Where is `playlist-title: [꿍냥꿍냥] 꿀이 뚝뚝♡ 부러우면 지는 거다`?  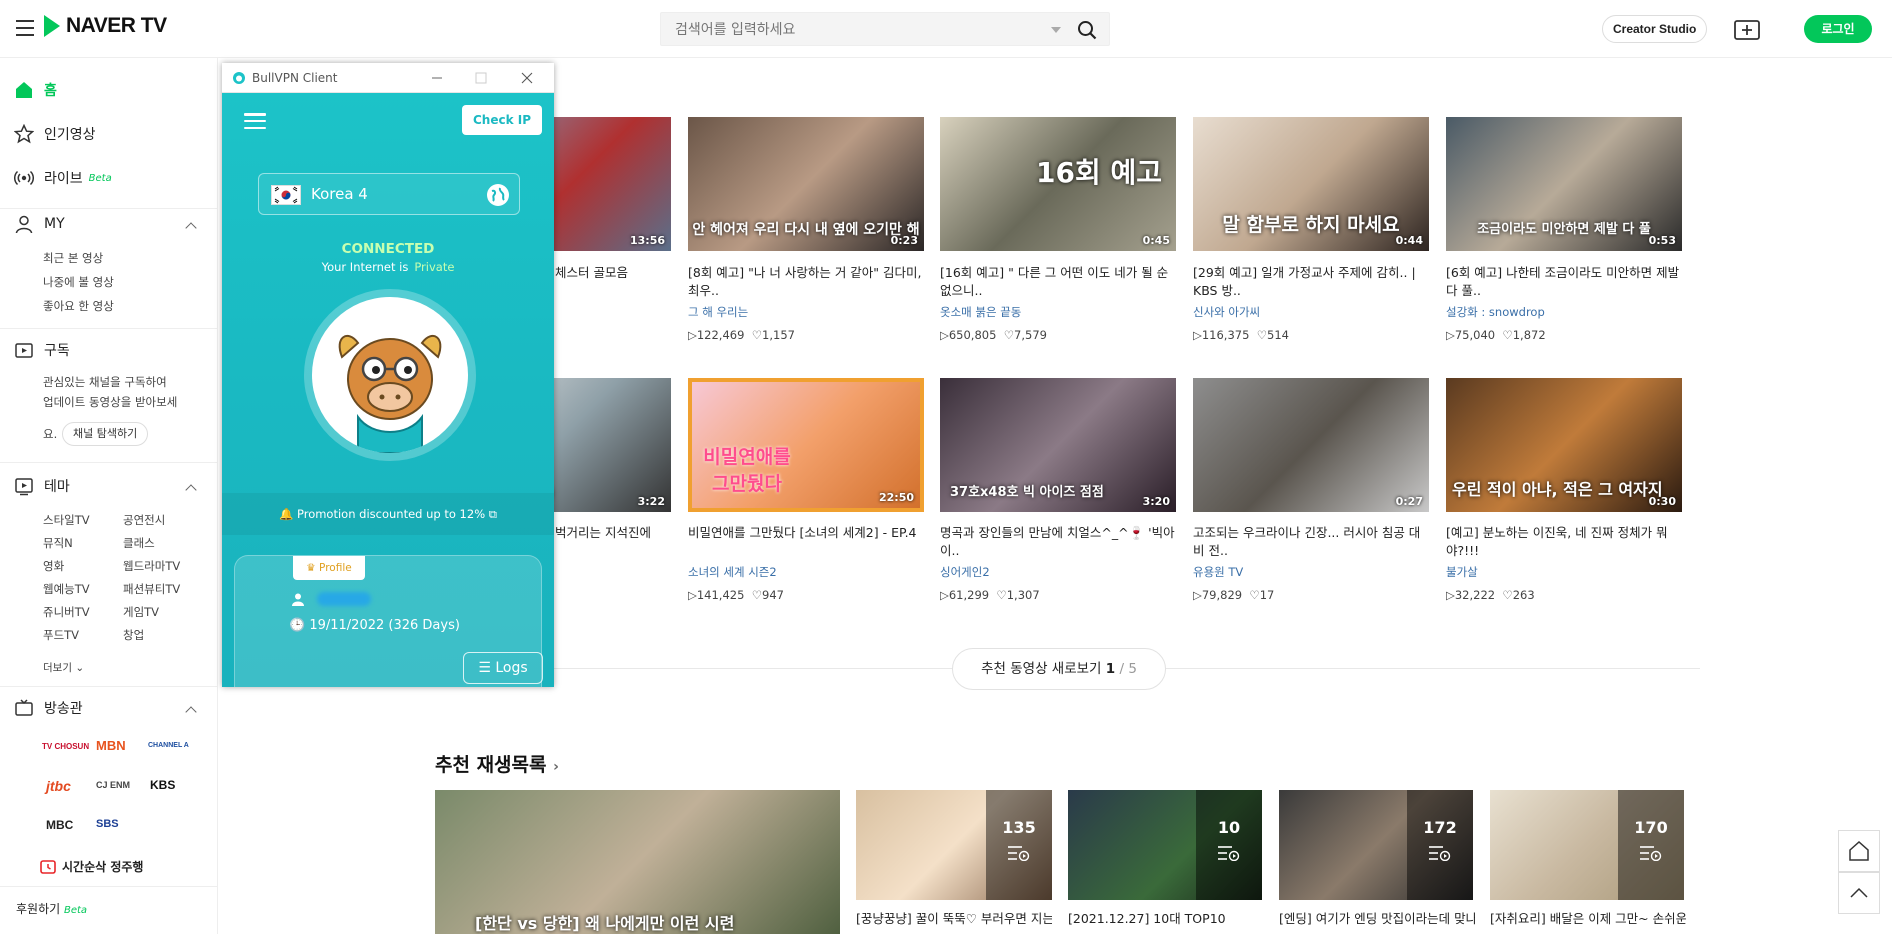
playlist-title: [꿍냥꿍냥] 꿀이 뚝뚝♡ 부러우면 지는 거다 is located at coordinates (954, 917).